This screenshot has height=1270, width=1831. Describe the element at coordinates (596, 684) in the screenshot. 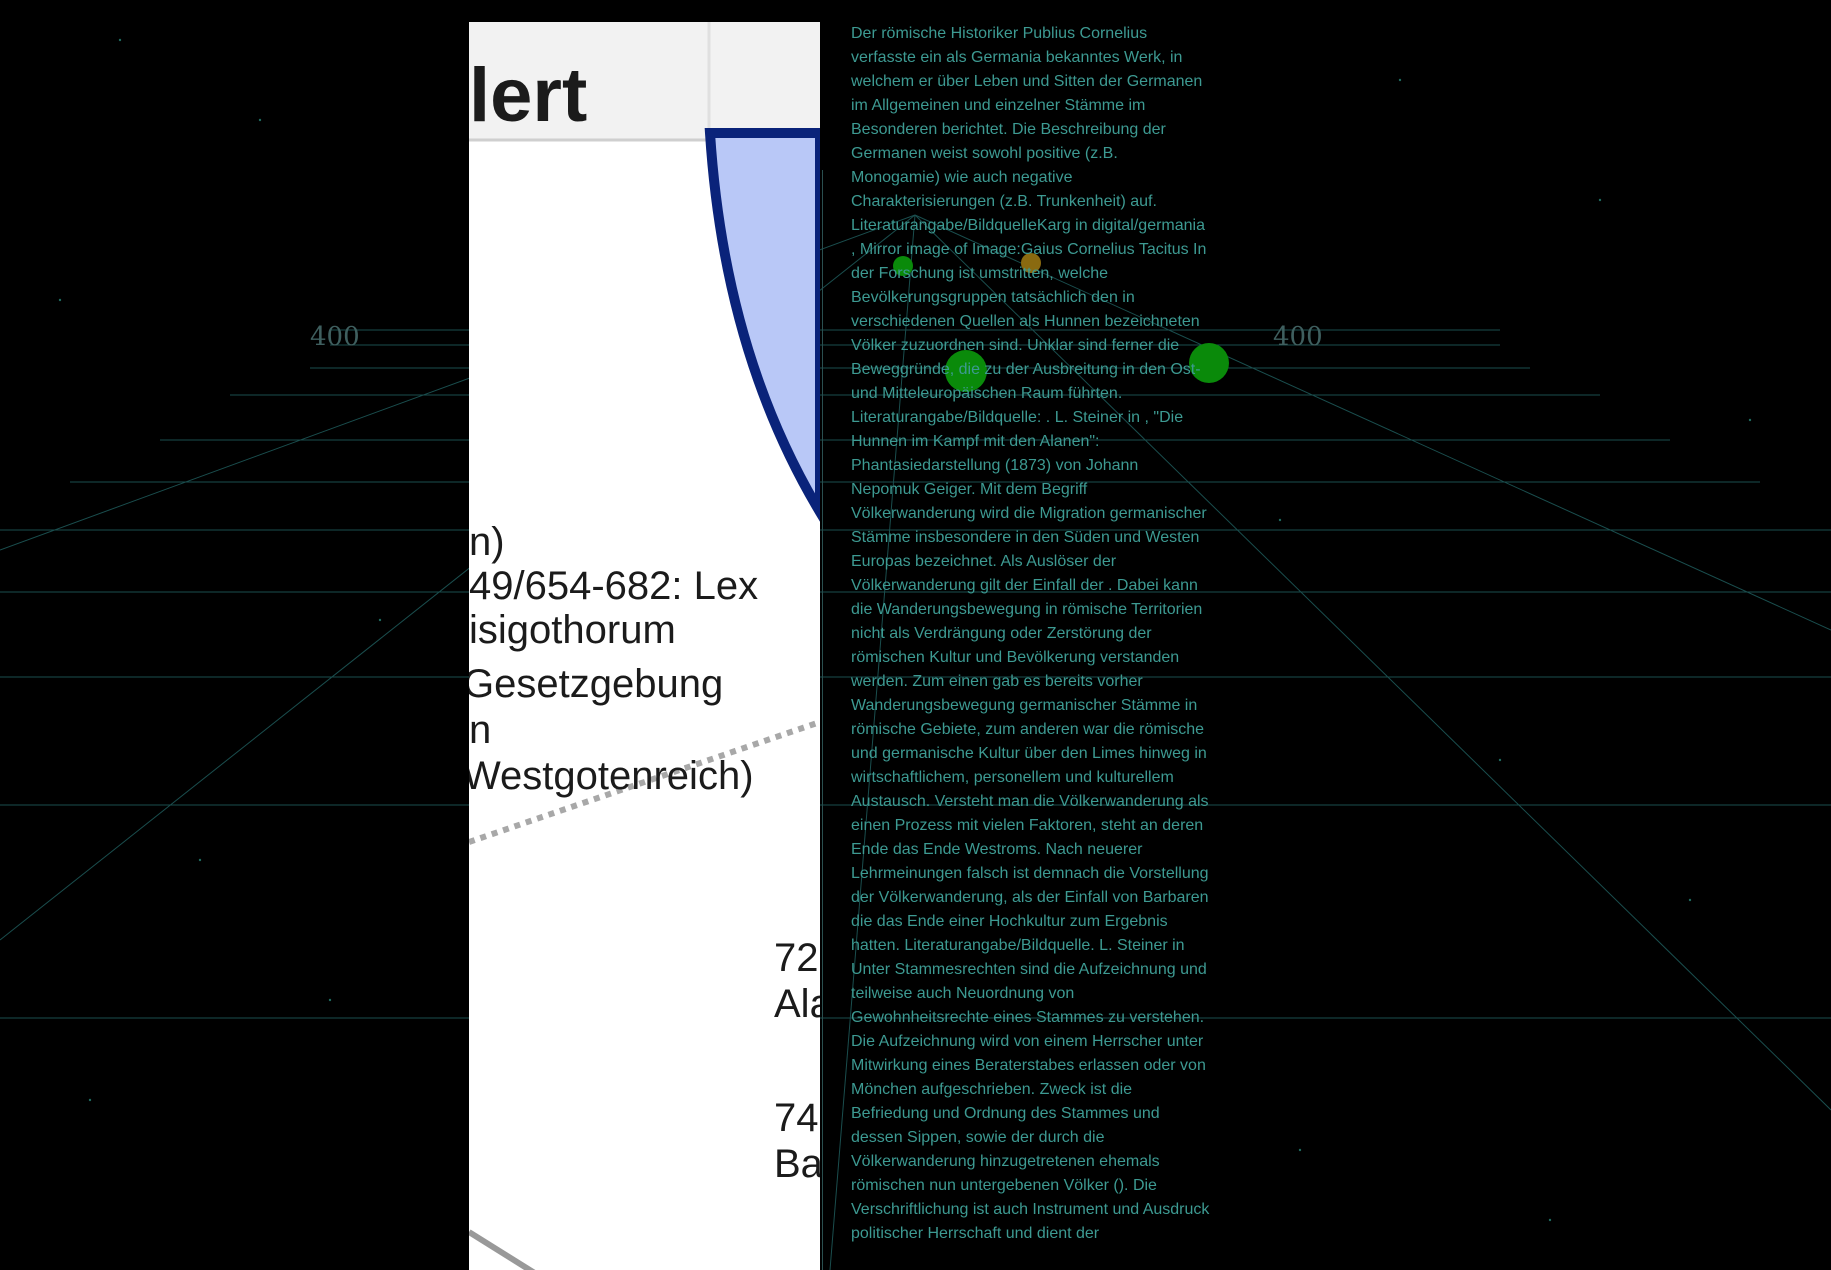

I see `image-text-line: Gesetzgebung` at that location.